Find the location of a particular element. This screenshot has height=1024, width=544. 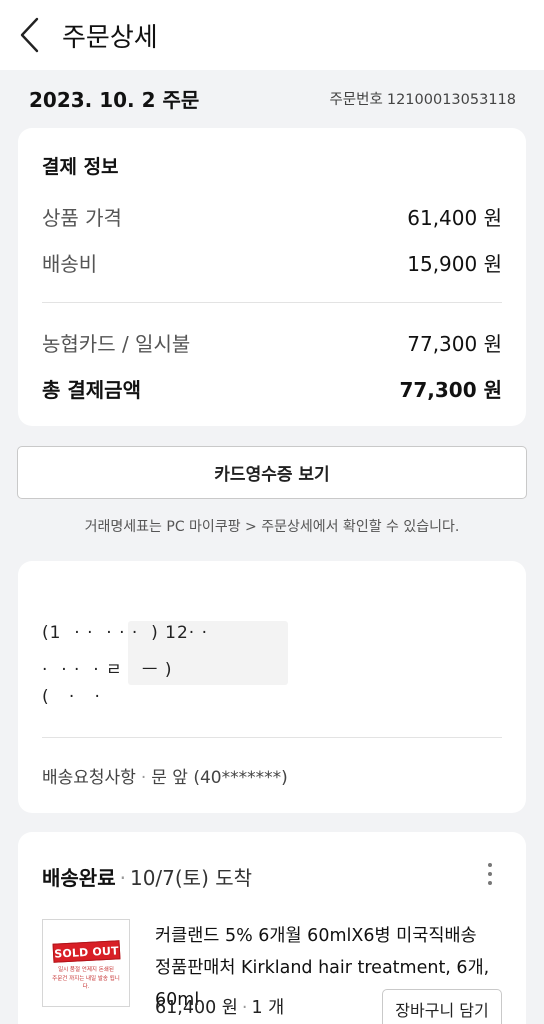

product-price-qty: 61,400 원 · 1 개 is located at coordinates (220, 1008).